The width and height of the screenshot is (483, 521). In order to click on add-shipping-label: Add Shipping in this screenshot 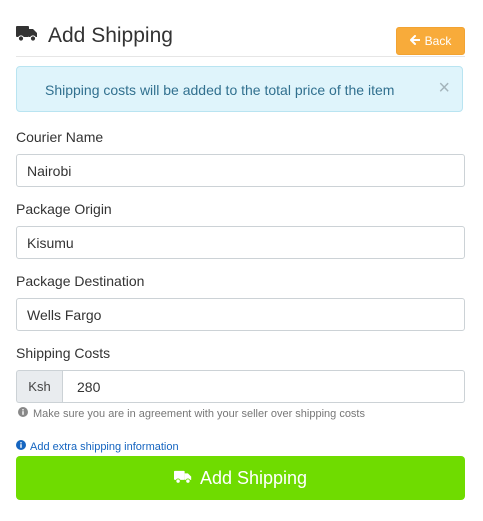, I will do `click(253, 477)`.